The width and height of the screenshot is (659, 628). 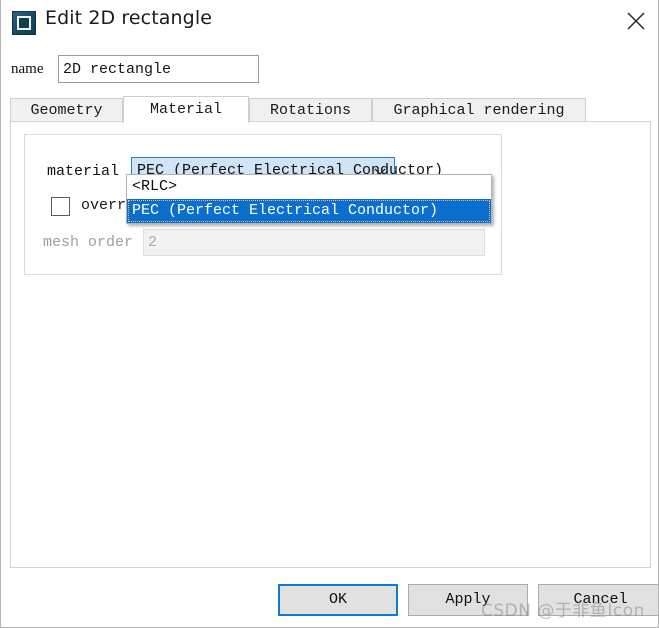 What do you see at coordinates (27, 69) in the screenshot?
I see `name-label: name` at bounding box center [27, 69].